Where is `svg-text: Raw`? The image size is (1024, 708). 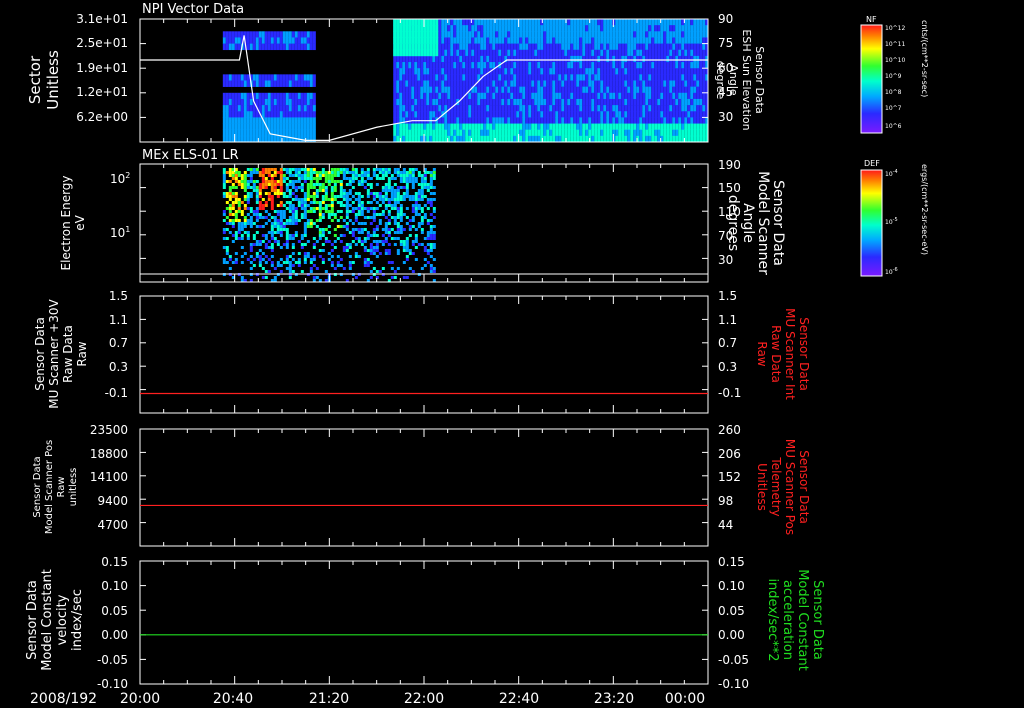 svg-text: Raw is located at coordinates (61, 486).